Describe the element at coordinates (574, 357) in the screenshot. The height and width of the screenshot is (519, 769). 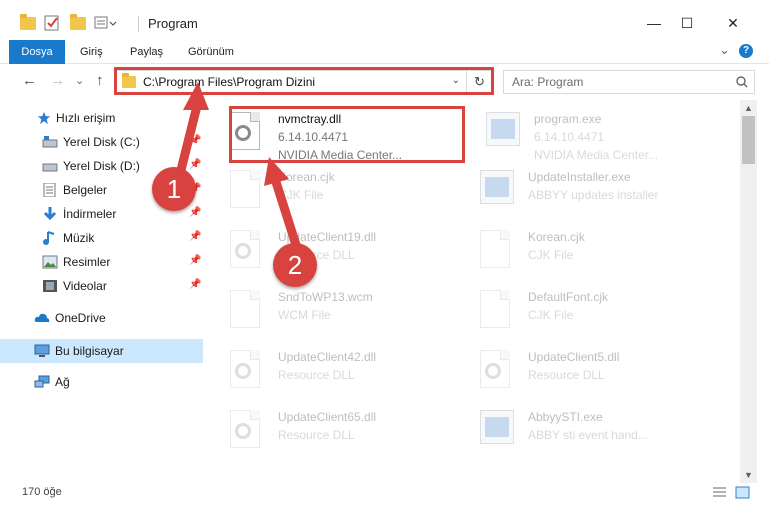
I see `file-name: UpdateClient5.dll` at that location.